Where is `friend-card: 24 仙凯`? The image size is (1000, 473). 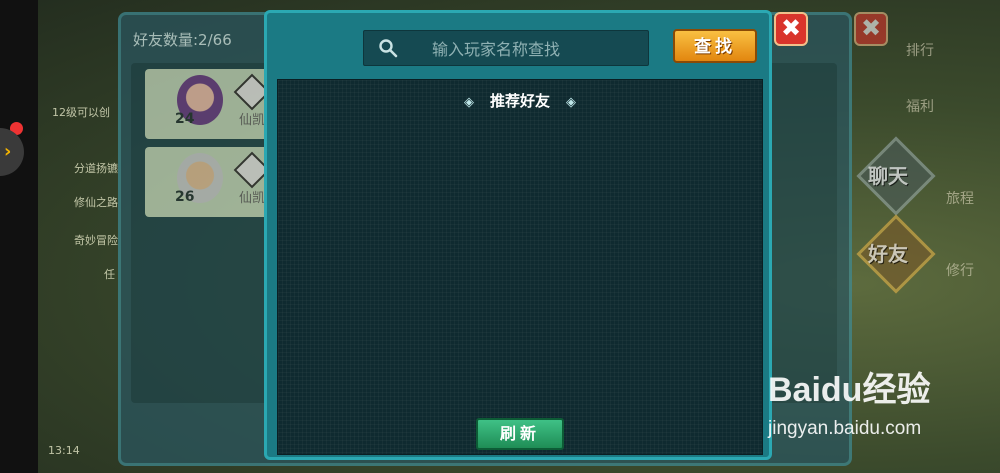
friend-card: 24 仙凯 is located at coordinates (210, 104).